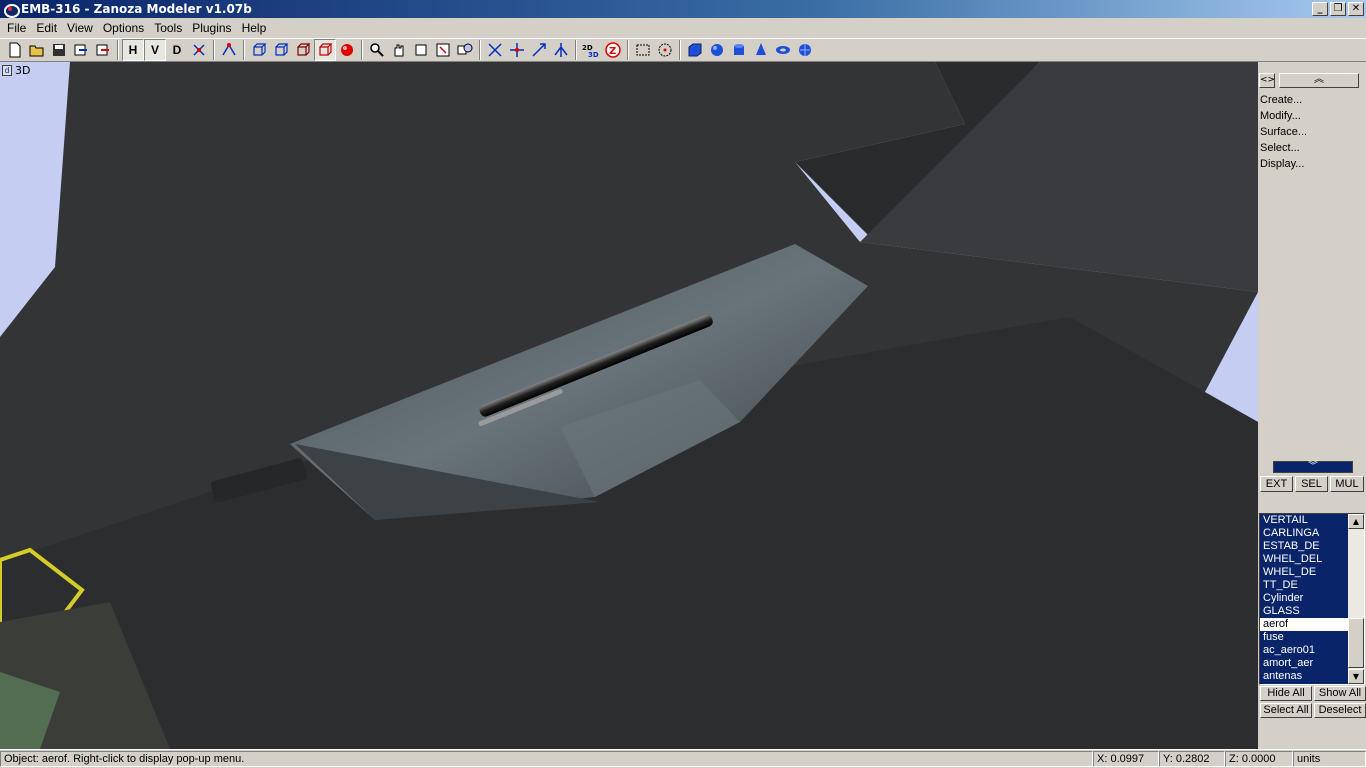  What do you see at coordinates (695, 50) in the screenshot?
I see `create-box-icon` at bounding box center [695, 50].